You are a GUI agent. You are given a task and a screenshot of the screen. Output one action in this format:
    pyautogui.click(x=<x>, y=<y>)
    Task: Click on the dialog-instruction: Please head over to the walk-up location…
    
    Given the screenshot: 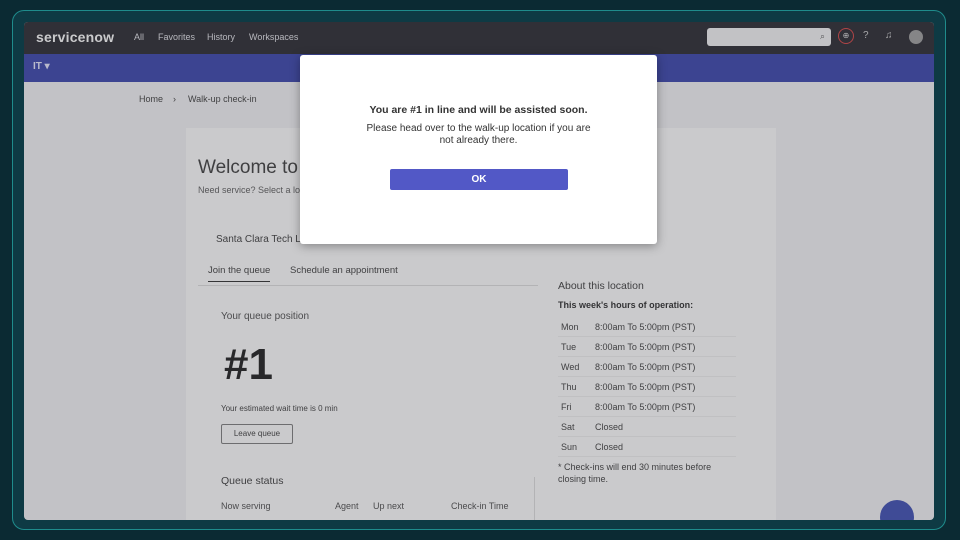 What is the action you would take?
    pyautogui.click(x=478, y=134)
    